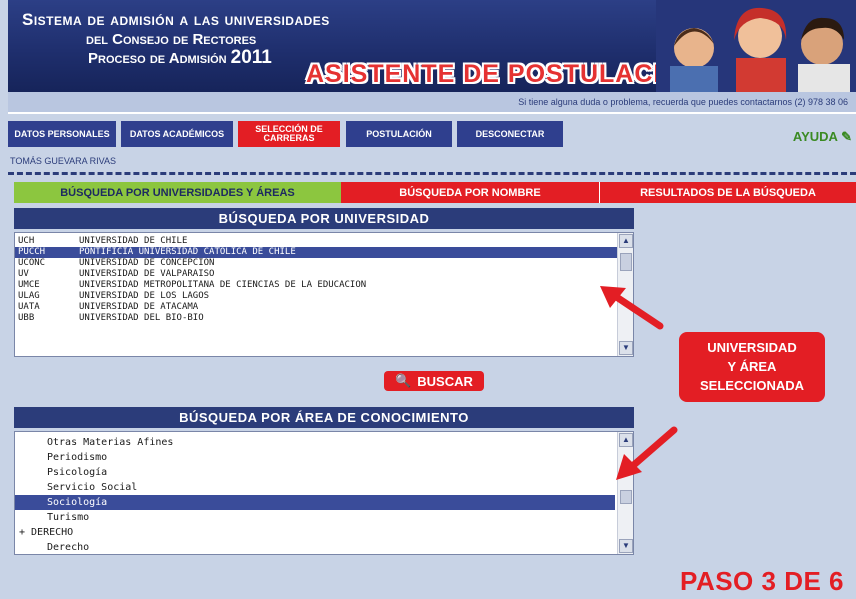  I want to click on list-item-group: + DERECHO, so click(324, 532).